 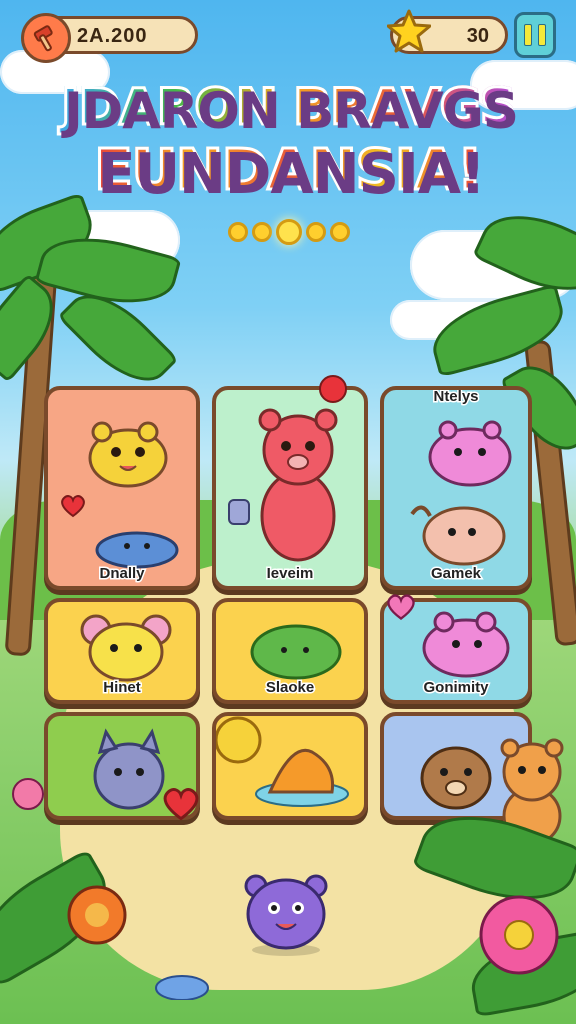 What do you see at coordinates (122, 688) in the screenshot?
I see `card-label: Hinet` at bounding box center [122, 688].